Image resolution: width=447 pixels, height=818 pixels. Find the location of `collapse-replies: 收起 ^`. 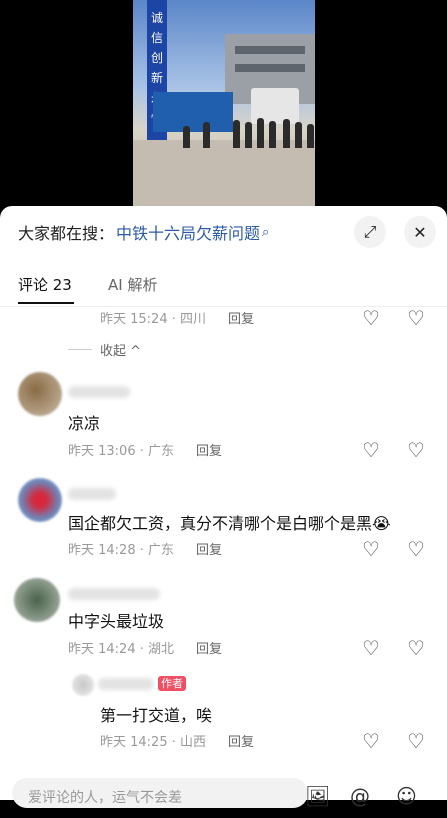

collapse-replies: 收起 ^ is located at coordinates (104, 349).